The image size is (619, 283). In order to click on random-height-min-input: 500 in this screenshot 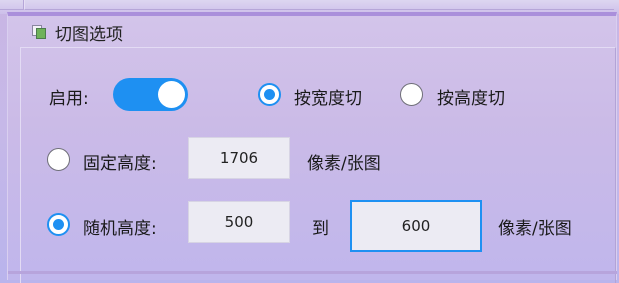, I will do `click(239, 222)`.